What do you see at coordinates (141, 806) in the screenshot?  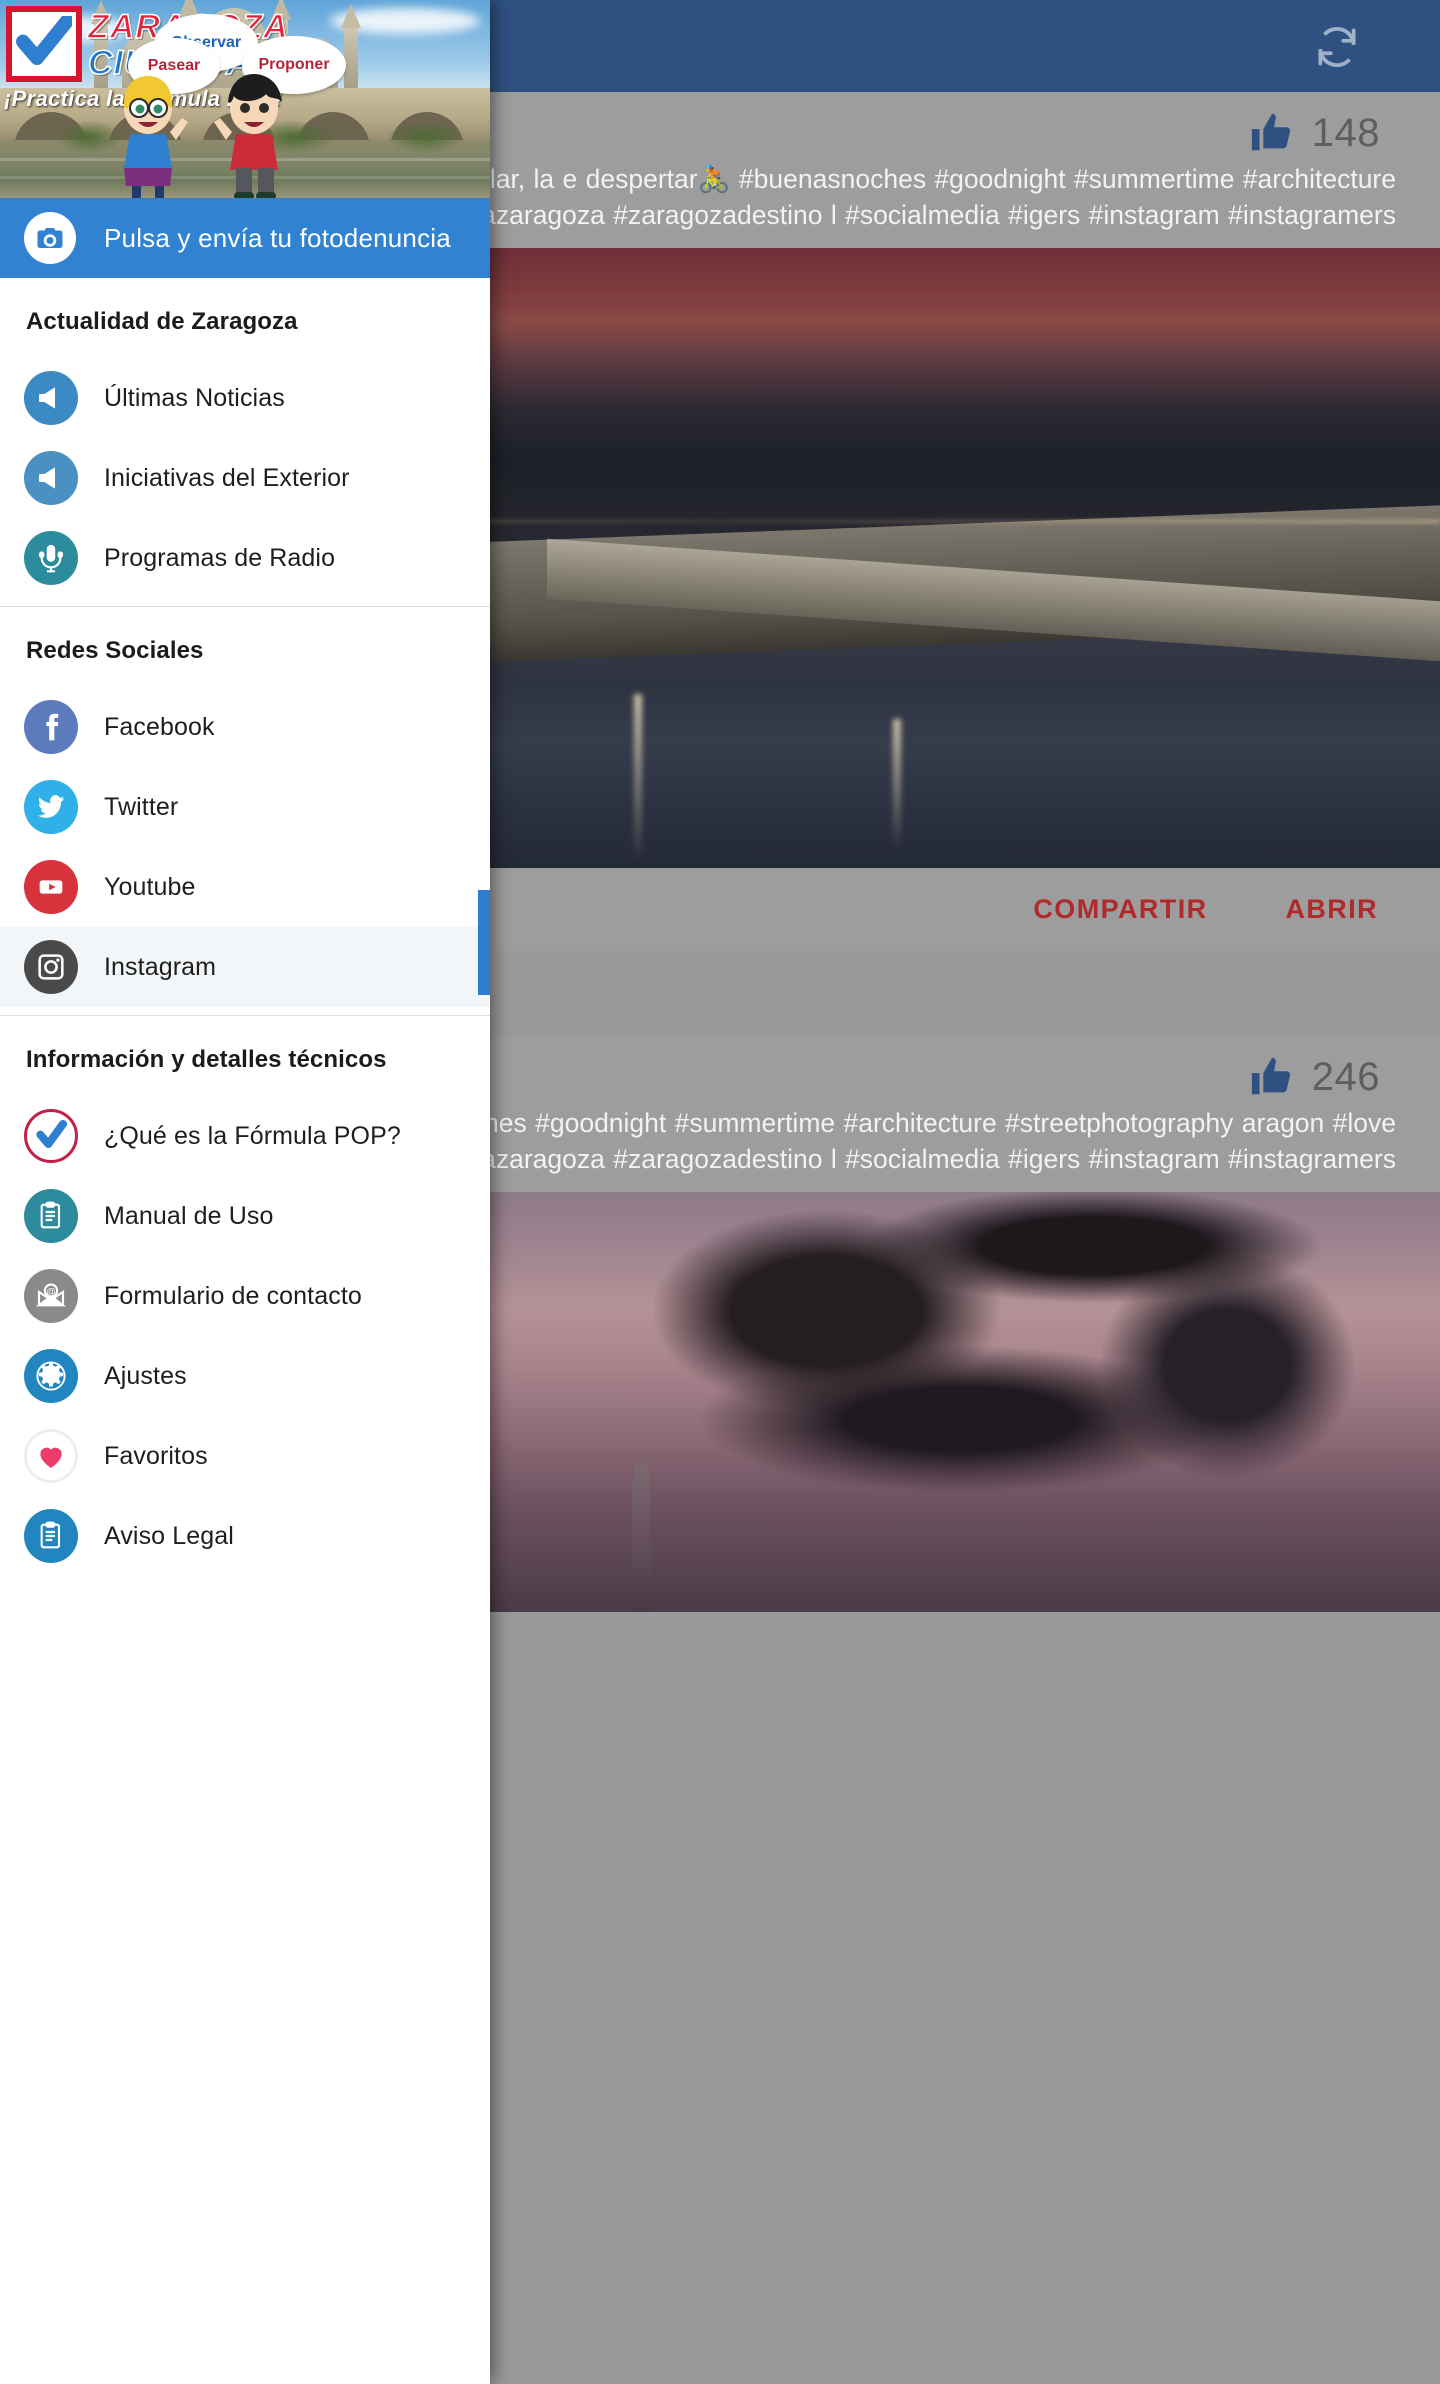 I see `menu-item-label: Twitter` at bounding box center [141, 806].